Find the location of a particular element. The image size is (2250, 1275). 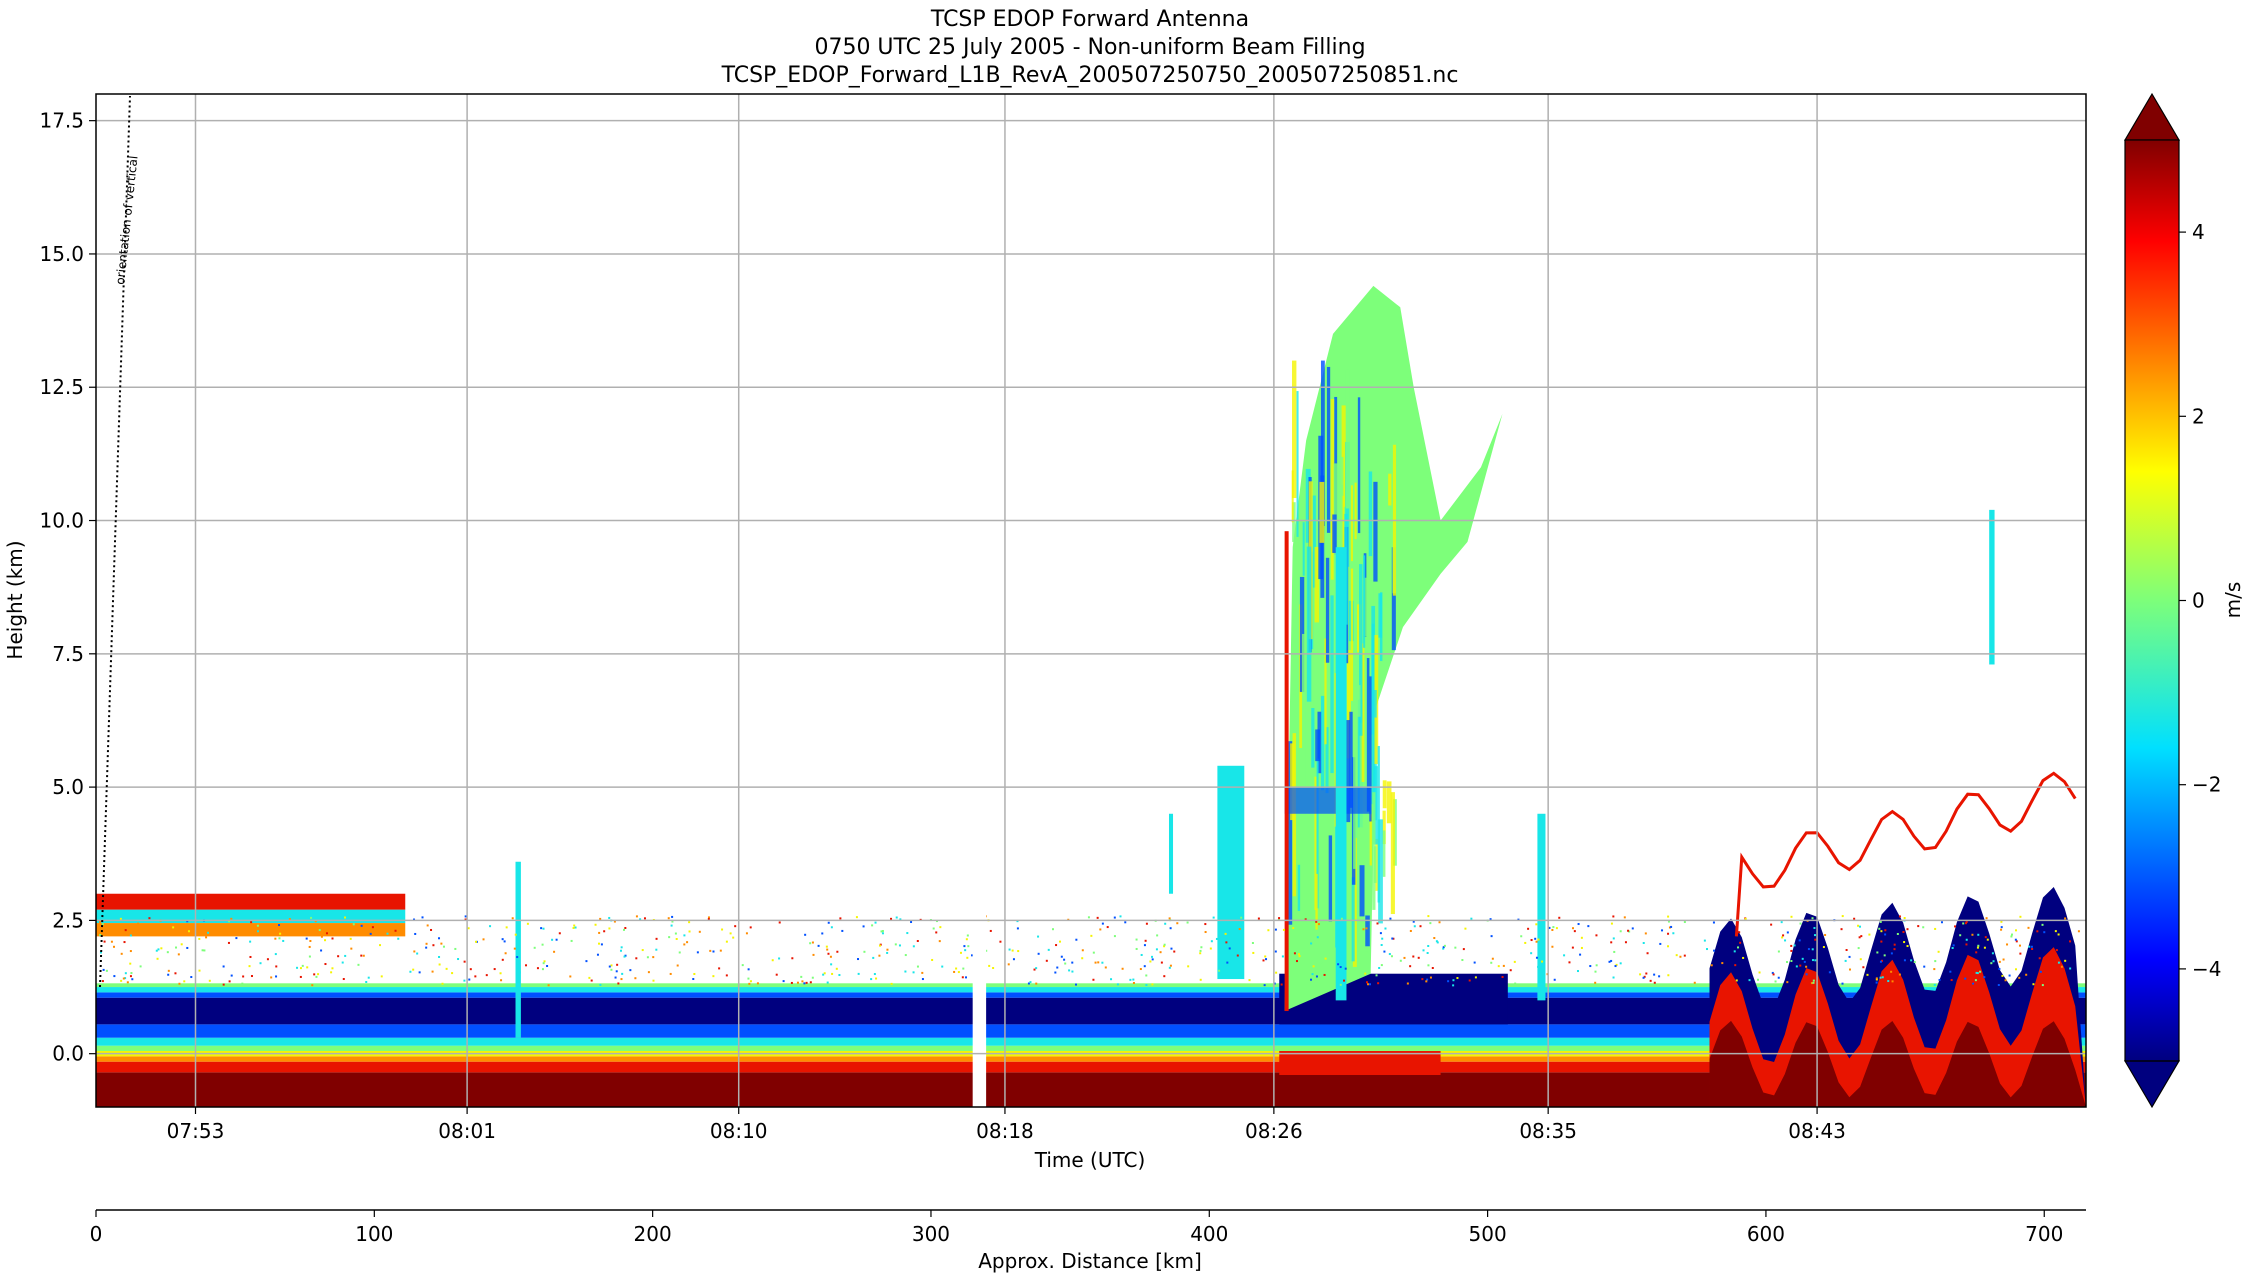

colorbar-extend-bottom is located at coordinates (2152, 1084).